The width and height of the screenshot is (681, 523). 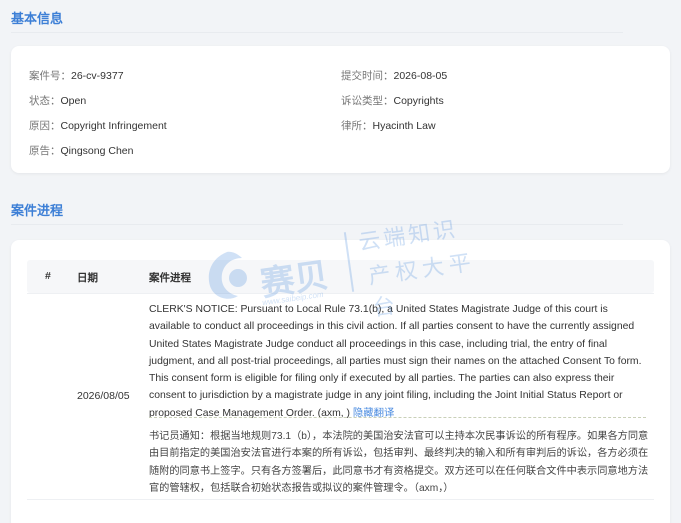 What do you see at coordinates (97, 151) in the screenshot?
I see `plaintiff-value: Qingsong Chen` at bounding box center [97, 151].